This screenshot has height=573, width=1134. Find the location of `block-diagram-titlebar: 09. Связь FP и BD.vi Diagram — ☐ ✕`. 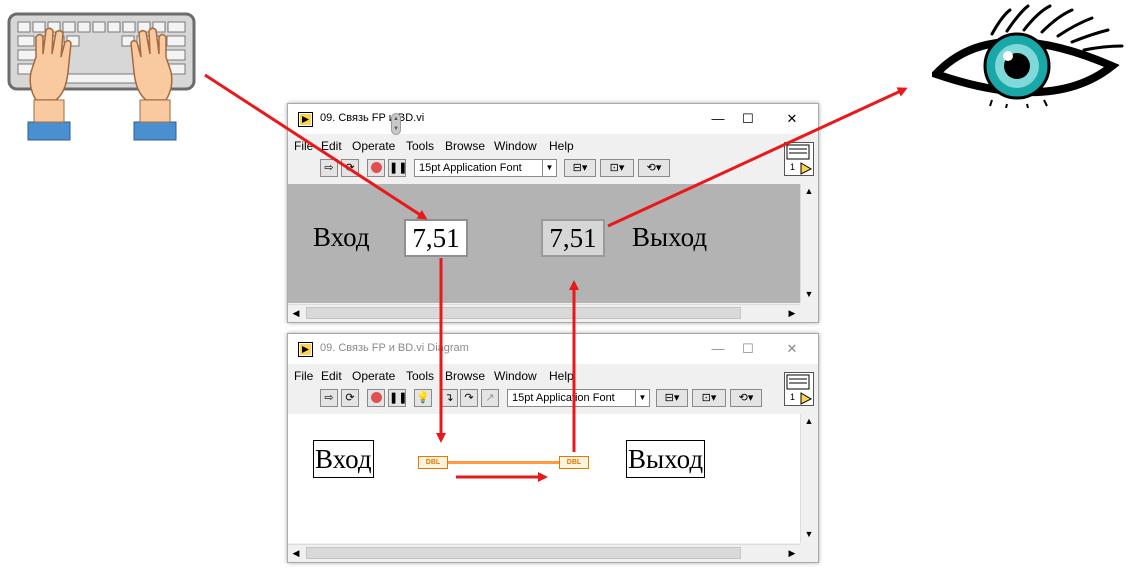

block-diagram-titlebar: 09. Связь FP и BD.vi Diagram — ☐ ✕ is located at coordinates (553, 349).